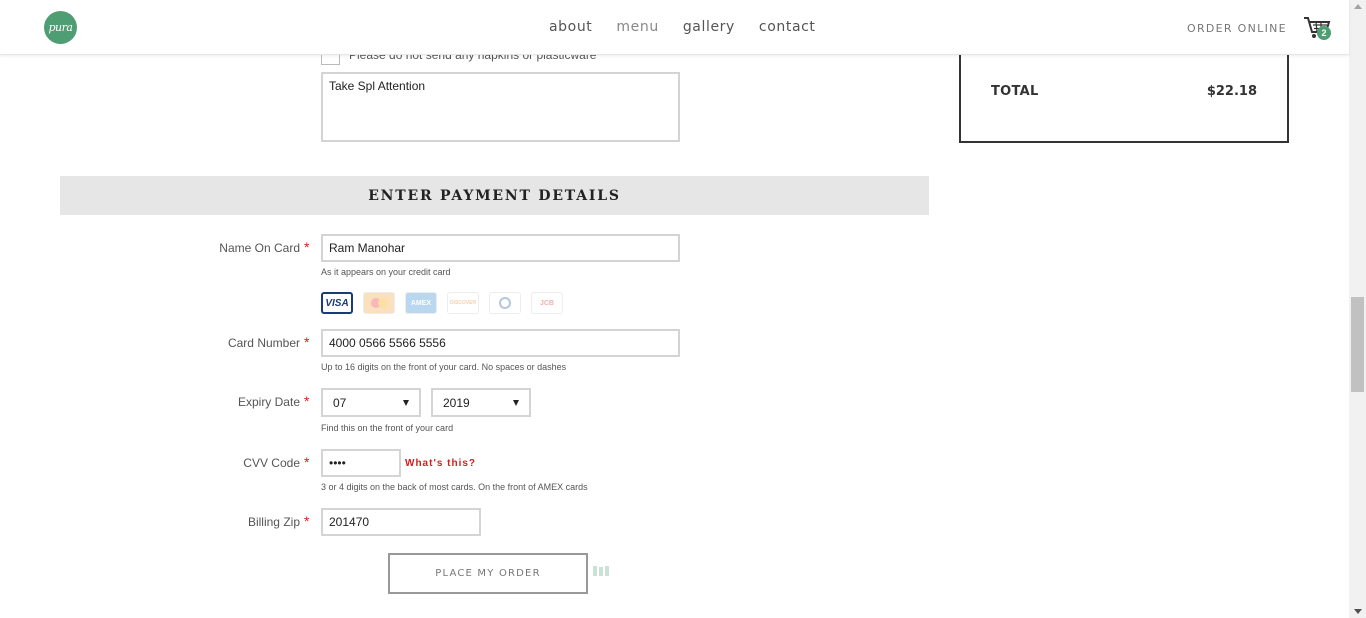  I want to click on loading-spinner-icon, so click(601, 571).